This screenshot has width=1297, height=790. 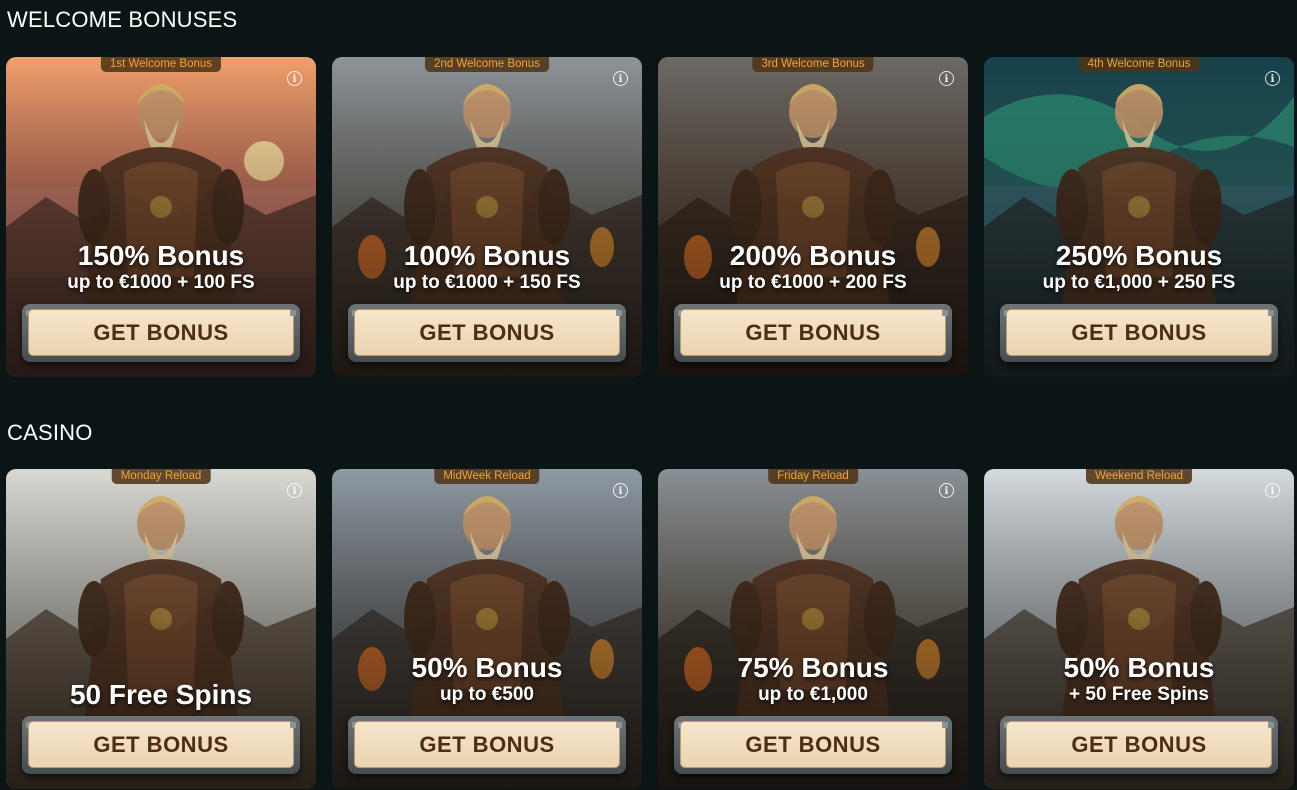 I want to click on bonus-subline: up to €1000 + 100 FS, so click(x=161, y=282).